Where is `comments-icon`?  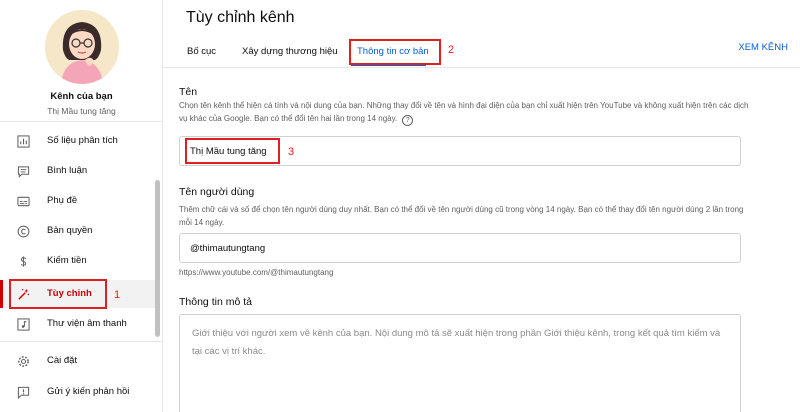
comments-icon is located at coordinates (23, 171).